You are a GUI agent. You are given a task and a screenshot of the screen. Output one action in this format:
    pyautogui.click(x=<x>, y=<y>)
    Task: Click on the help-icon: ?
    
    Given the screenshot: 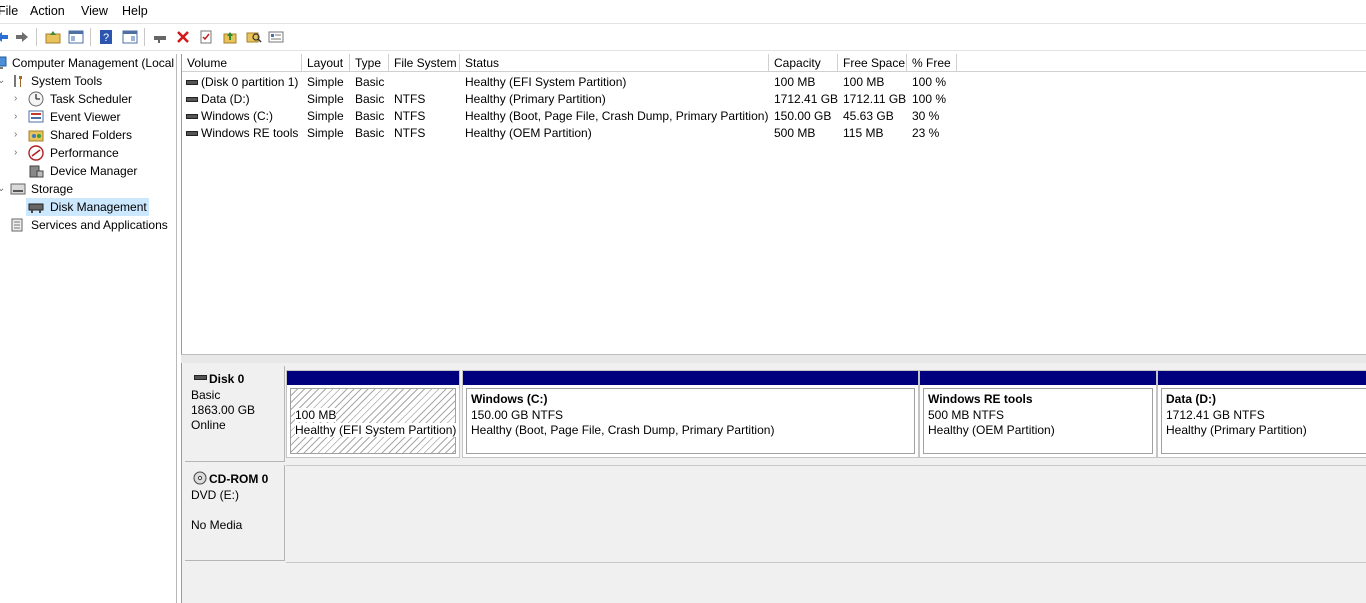 What is the action you would take?
    pyautogui.click(x=106, y=37)
    